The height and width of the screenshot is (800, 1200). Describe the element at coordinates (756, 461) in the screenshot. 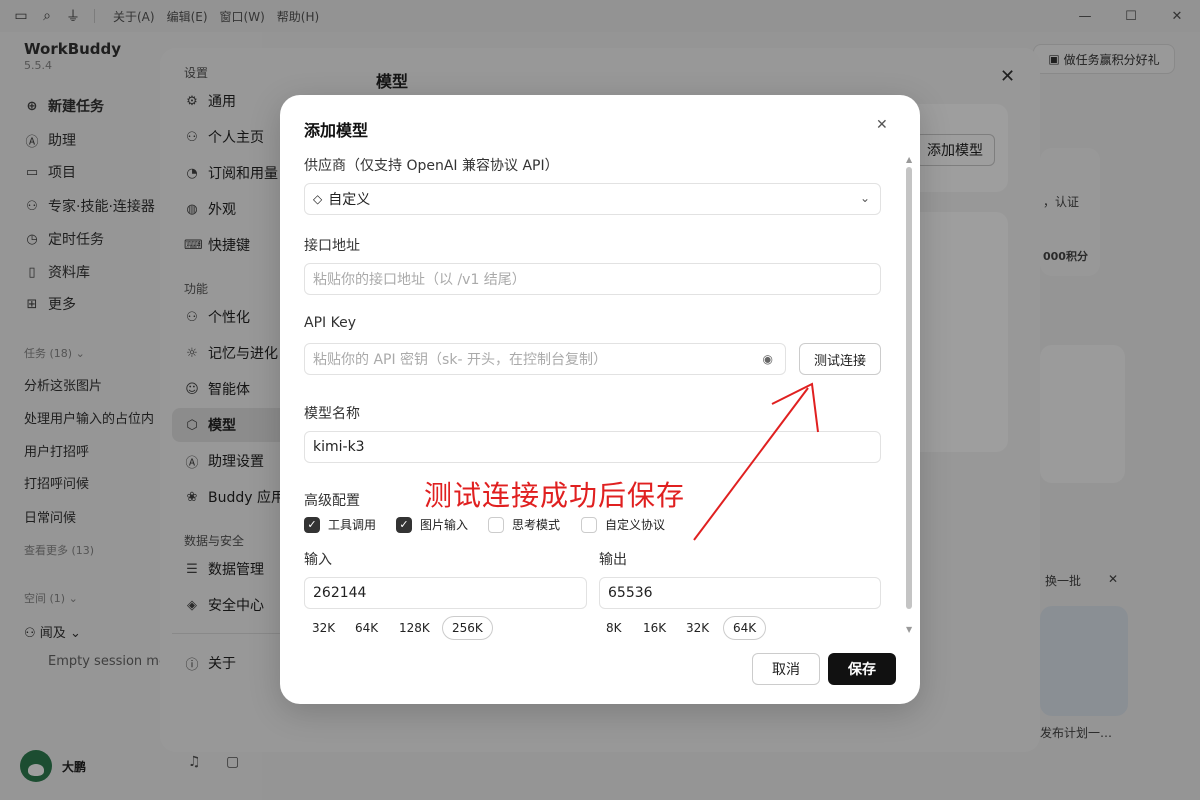

I see `annotation-arrow-icon` at that location.